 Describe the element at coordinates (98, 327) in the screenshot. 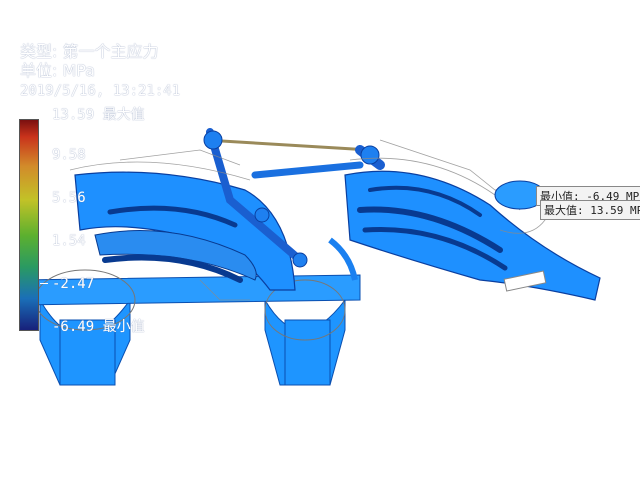

I see `legend-min-label: -6.49 最小值` at that location.